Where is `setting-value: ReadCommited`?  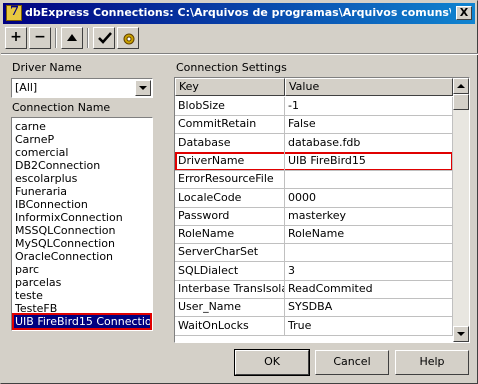 setting-value: ReadCommited is located at coordinates (369, 289).